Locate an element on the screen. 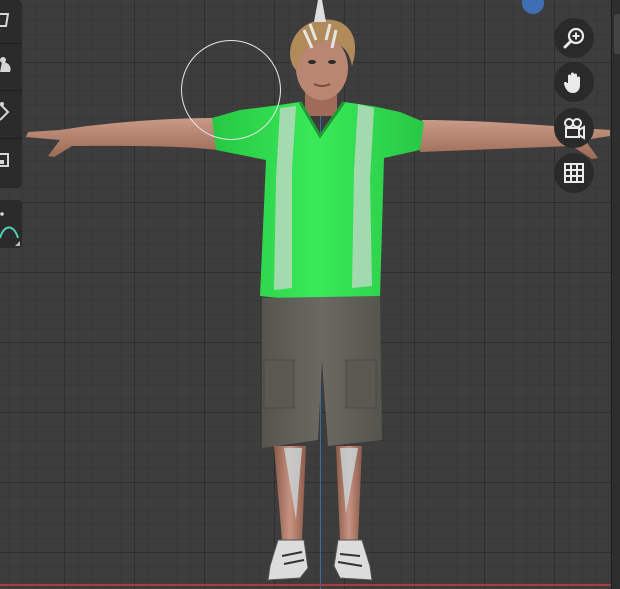  tool-expand-corner is located at coordinates (17, 243).